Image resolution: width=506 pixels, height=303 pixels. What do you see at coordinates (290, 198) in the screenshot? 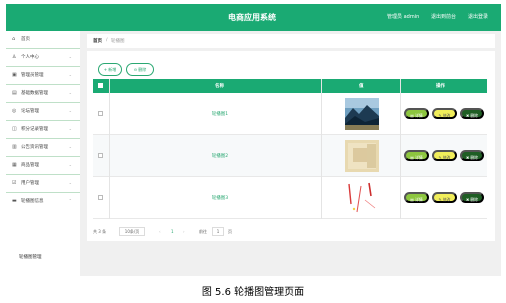
I see `table-row: 轮播图3 ▤ 详情 ✎ 修改 ✖ 删除` at bounding box center [290, 198].